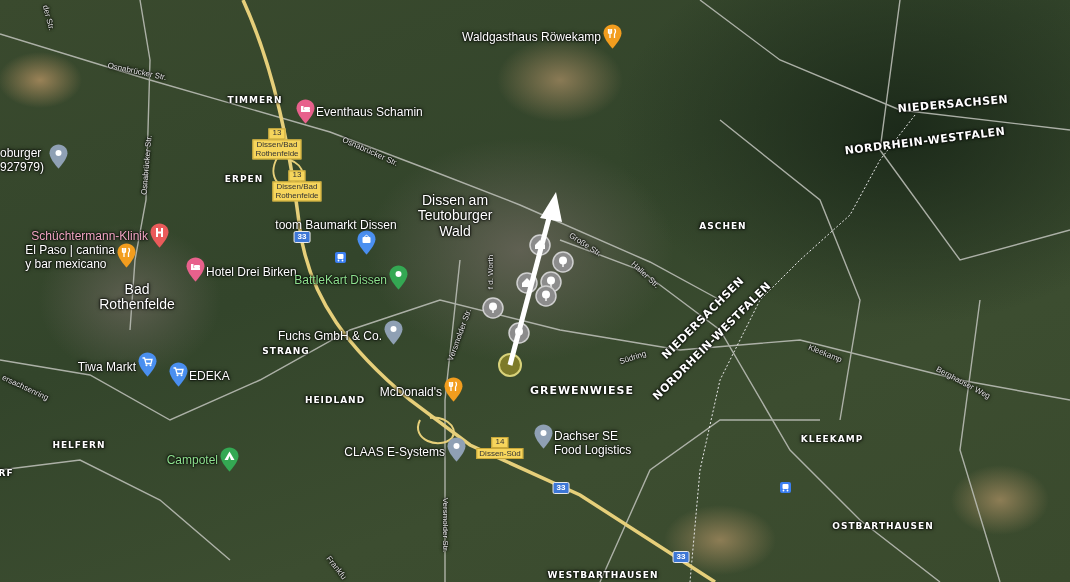  Describe the element at coordinates (832, 440) in the screenshot. I see `place-label: KLEEKAMP` at that location.